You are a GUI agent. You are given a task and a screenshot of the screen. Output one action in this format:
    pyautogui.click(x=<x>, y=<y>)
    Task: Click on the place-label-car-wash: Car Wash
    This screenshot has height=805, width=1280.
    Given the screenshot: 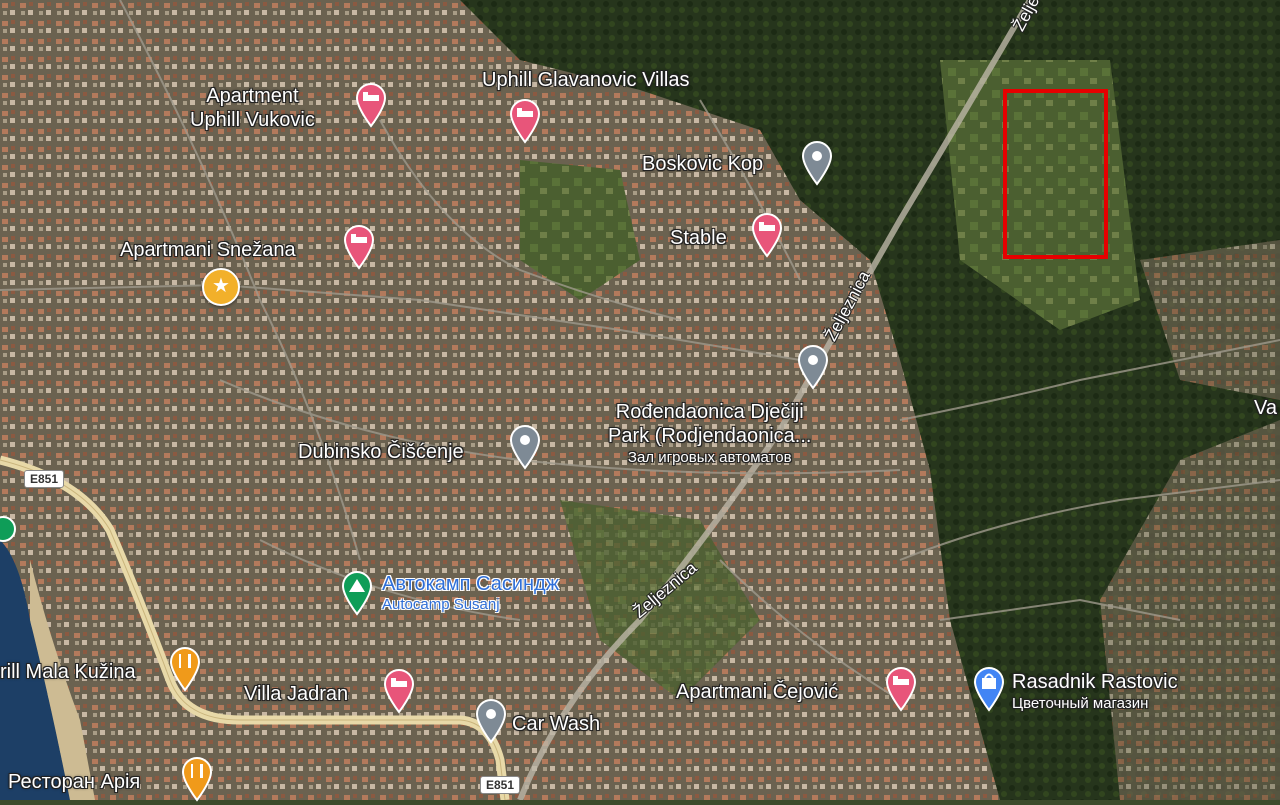 What is the action you would take?
    pyautogui.click(x=556, y=724)
    